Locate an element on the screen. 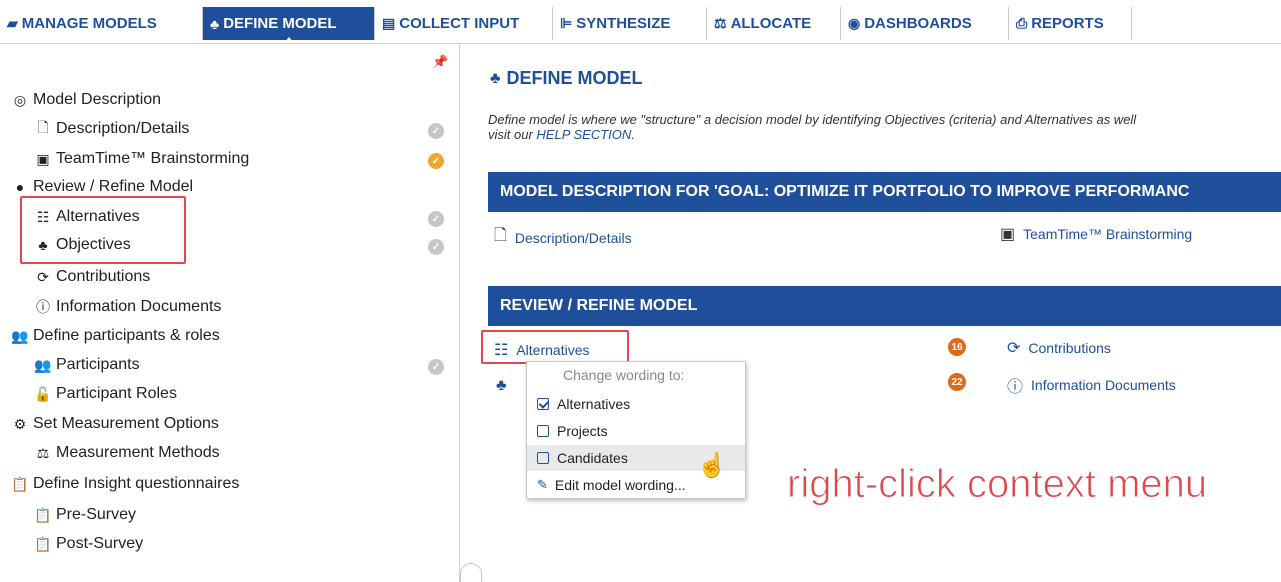 This screenshot has height=582, width=1281. sidebar-item-measurement-methods: ⚖ Measurement Methods is located at coordinates (126, 453).